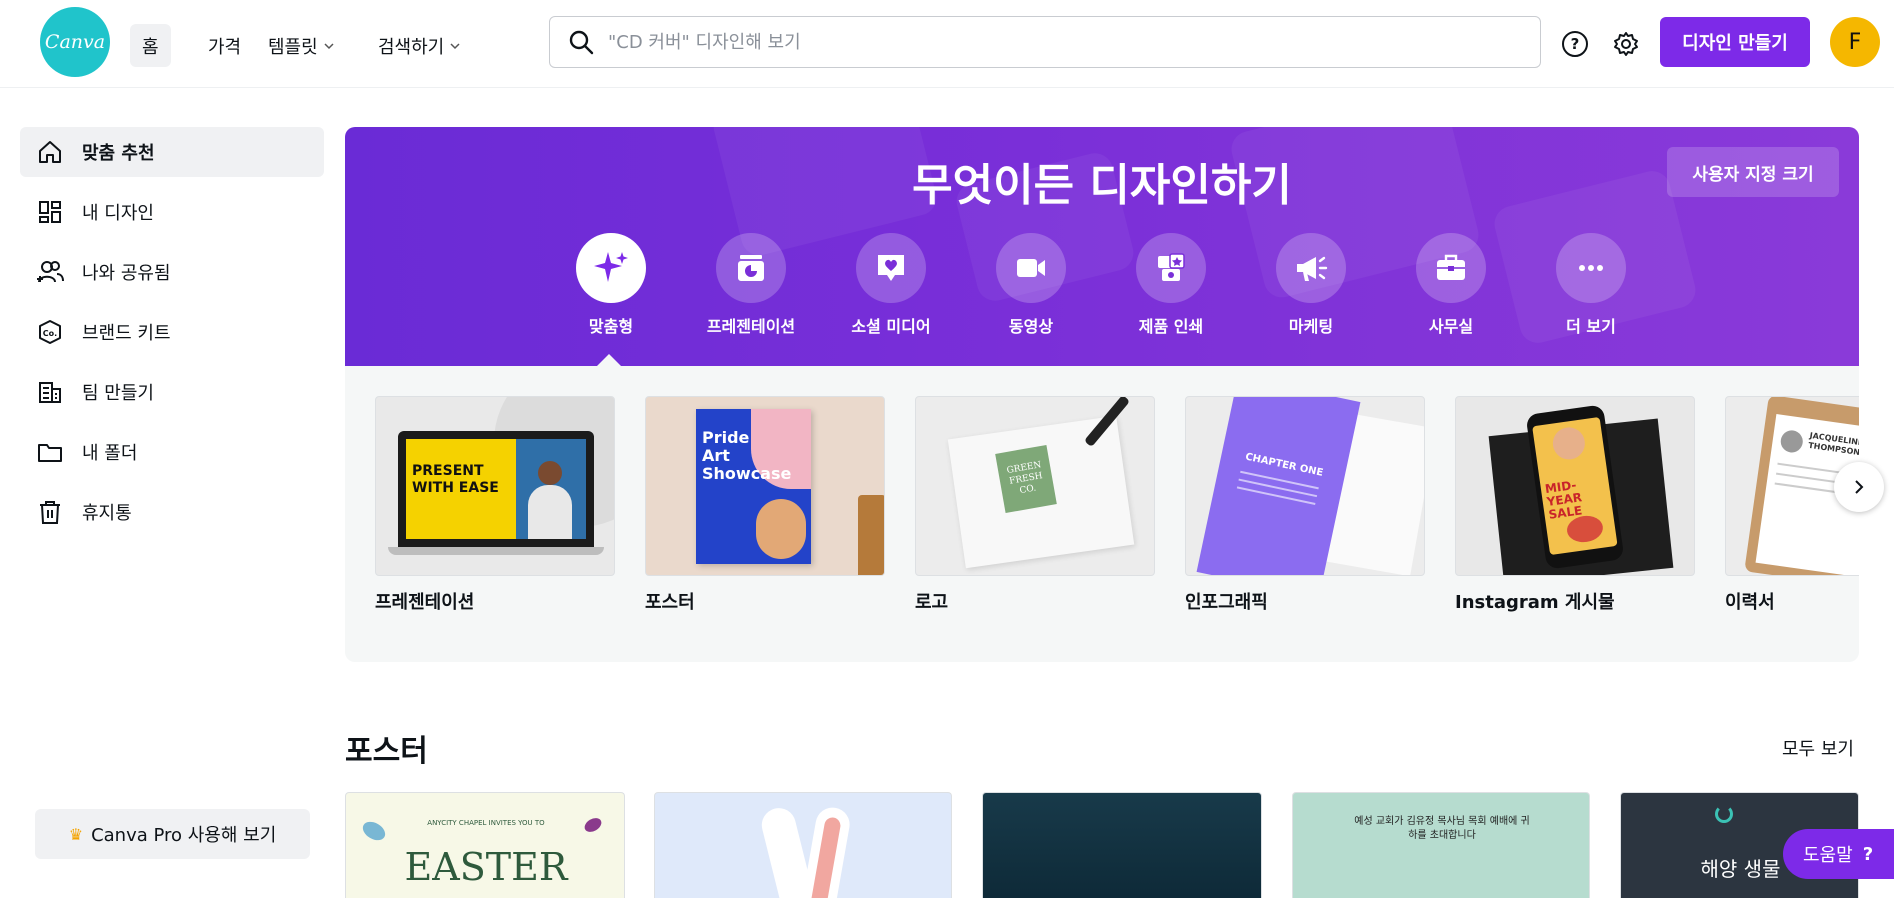  I want to click on sidebar-item-shared: 나와 공유됨, so click(172, 272).